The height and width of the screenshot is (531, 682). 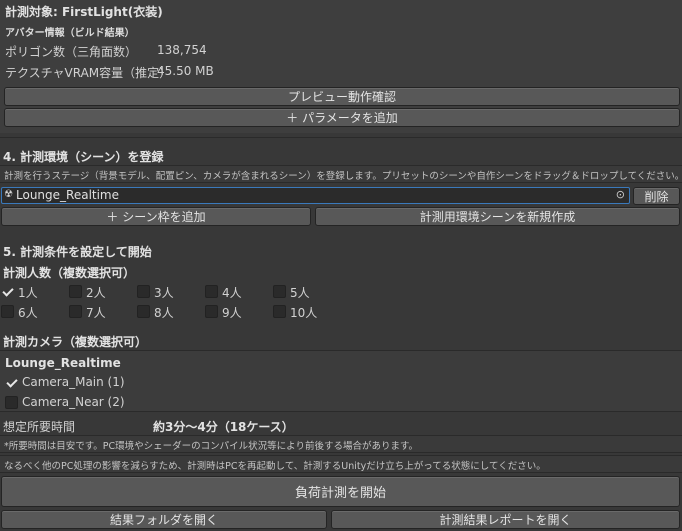 What do you see at coordinates (73, 402) in the screenshot?
I see `camera-label-near: Camera_Near (2)` at bounding box center [73, 402].